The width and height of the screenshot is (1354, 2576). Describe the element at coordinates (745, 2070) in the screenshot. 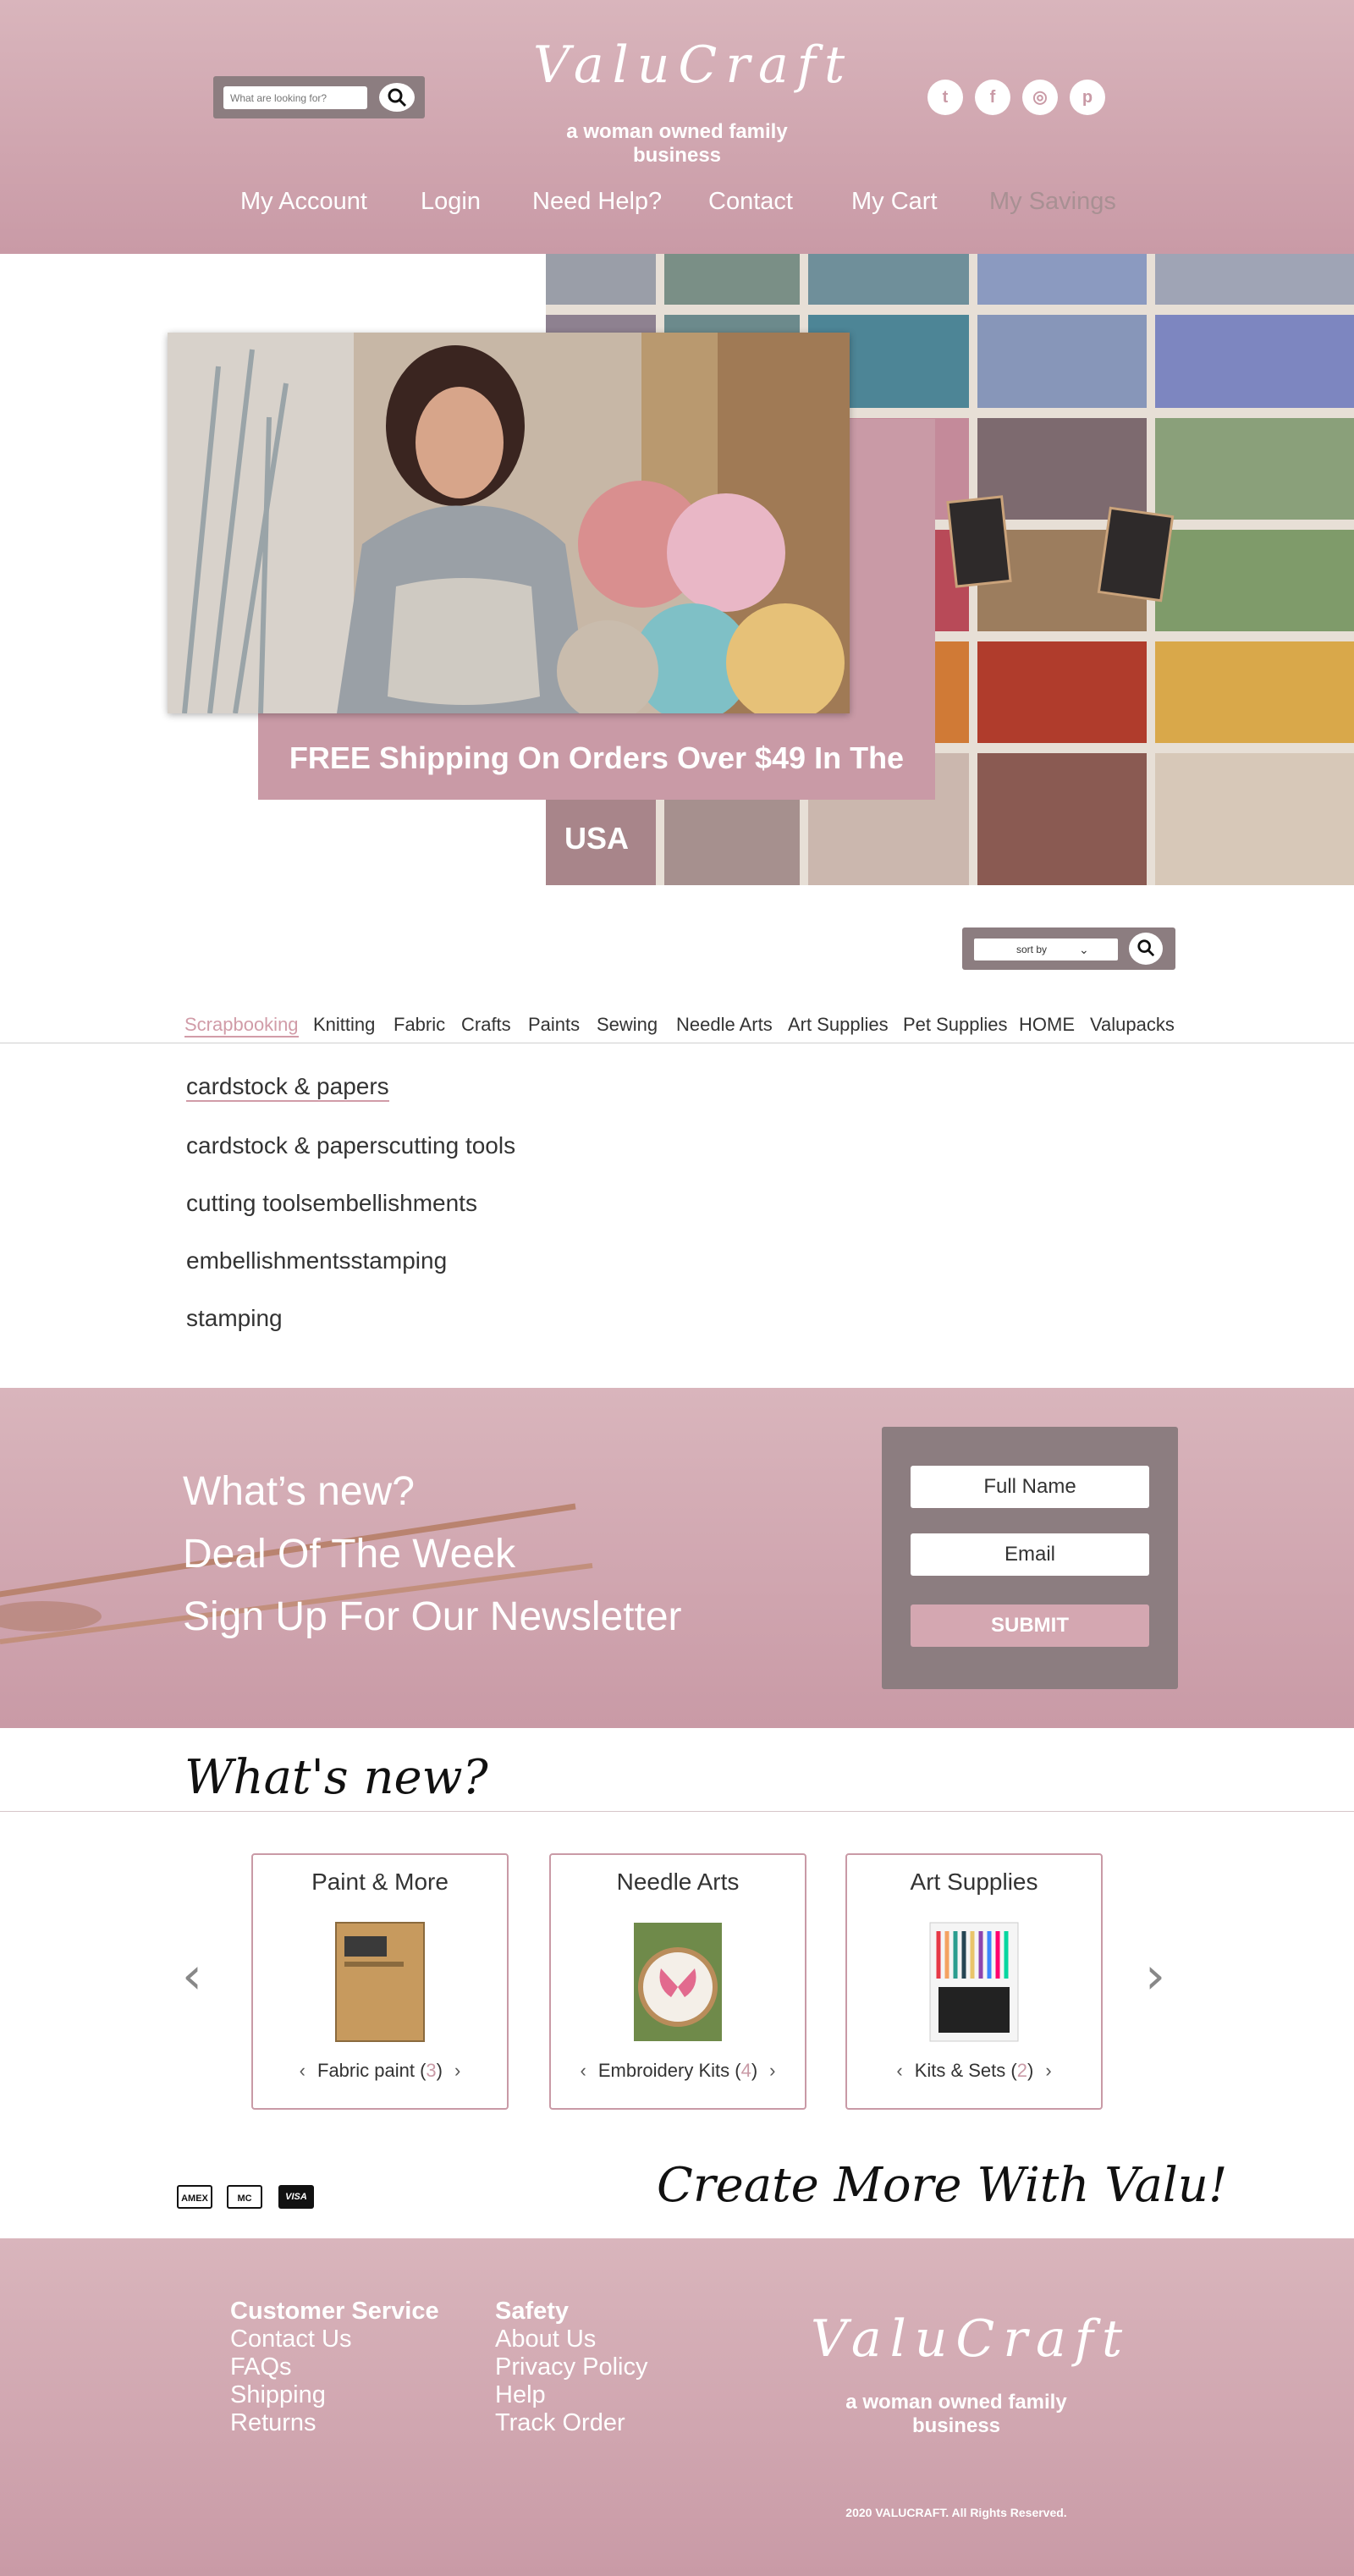

I see `card-item-count: 4` at that location.